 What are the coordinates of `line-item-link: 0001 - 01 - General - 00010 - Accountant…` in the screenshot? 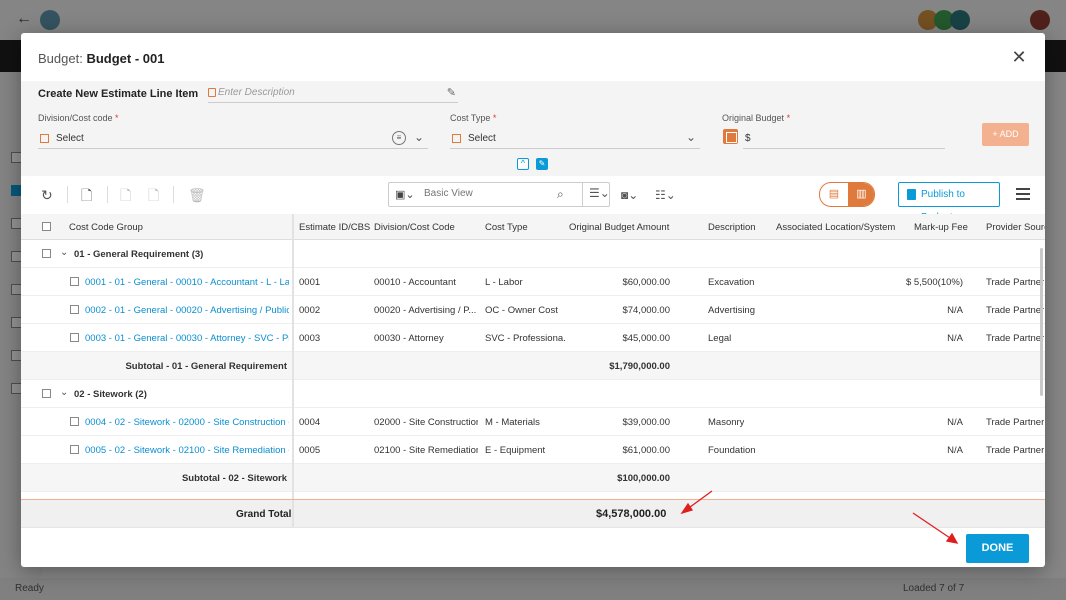 It's located at (187, 282).